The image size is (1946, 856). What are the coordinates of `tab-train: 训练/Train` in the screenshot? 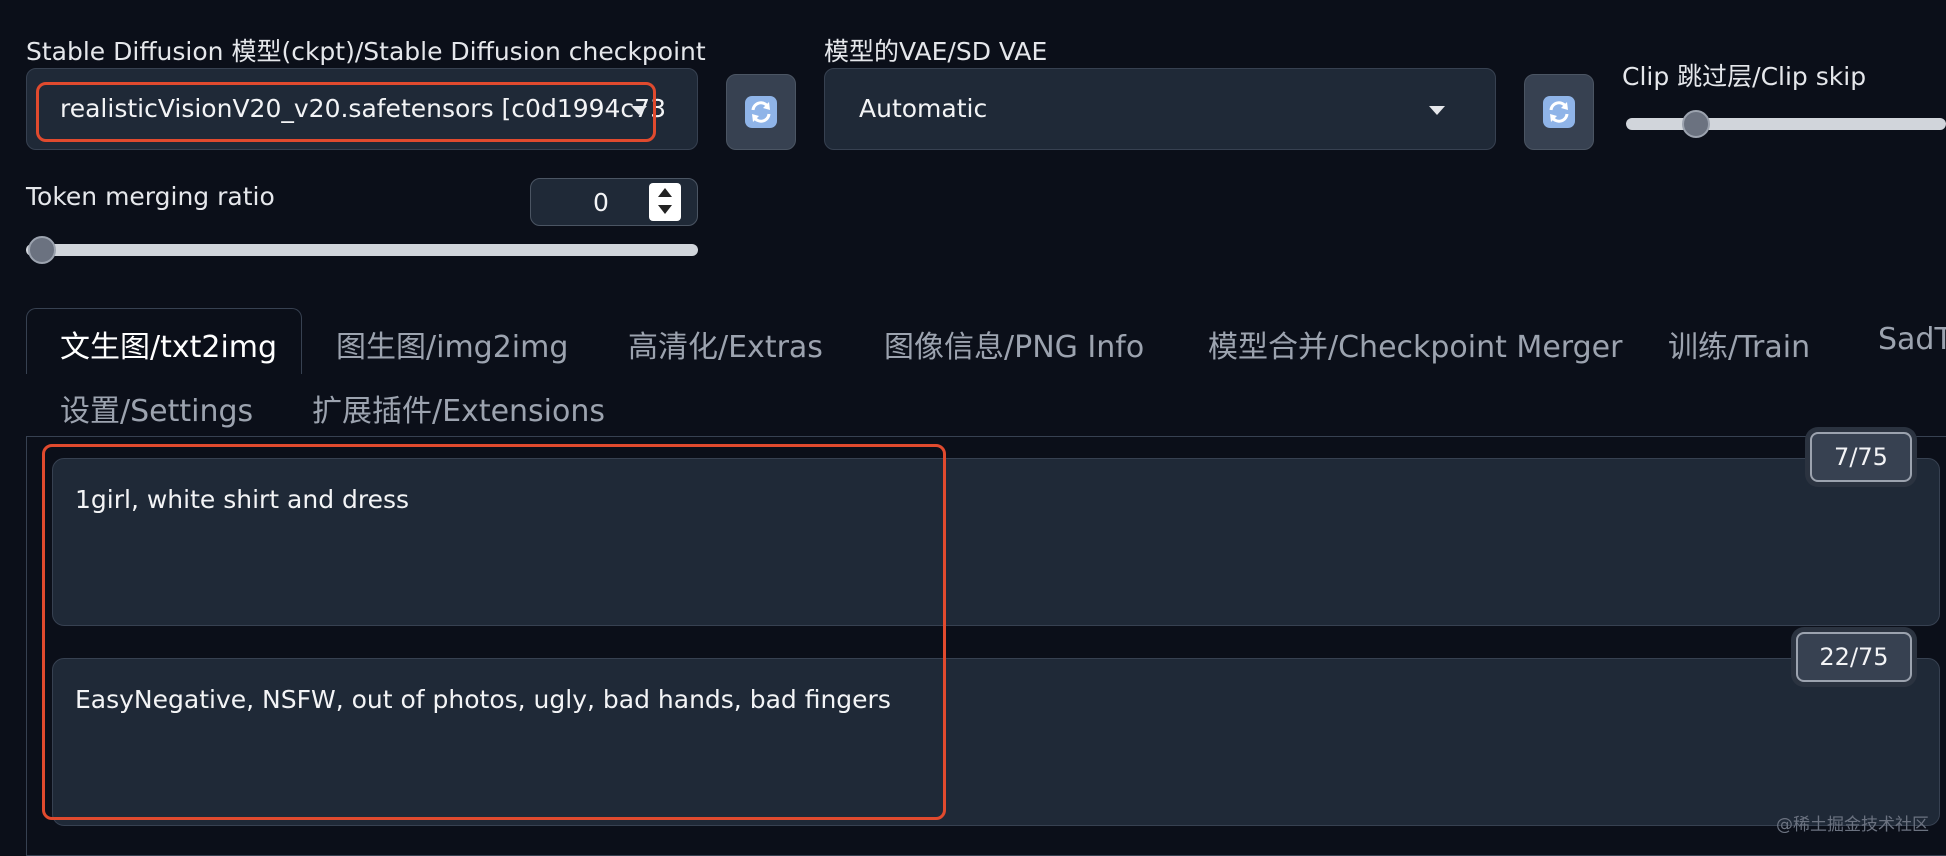 It's located at (1739, 344).